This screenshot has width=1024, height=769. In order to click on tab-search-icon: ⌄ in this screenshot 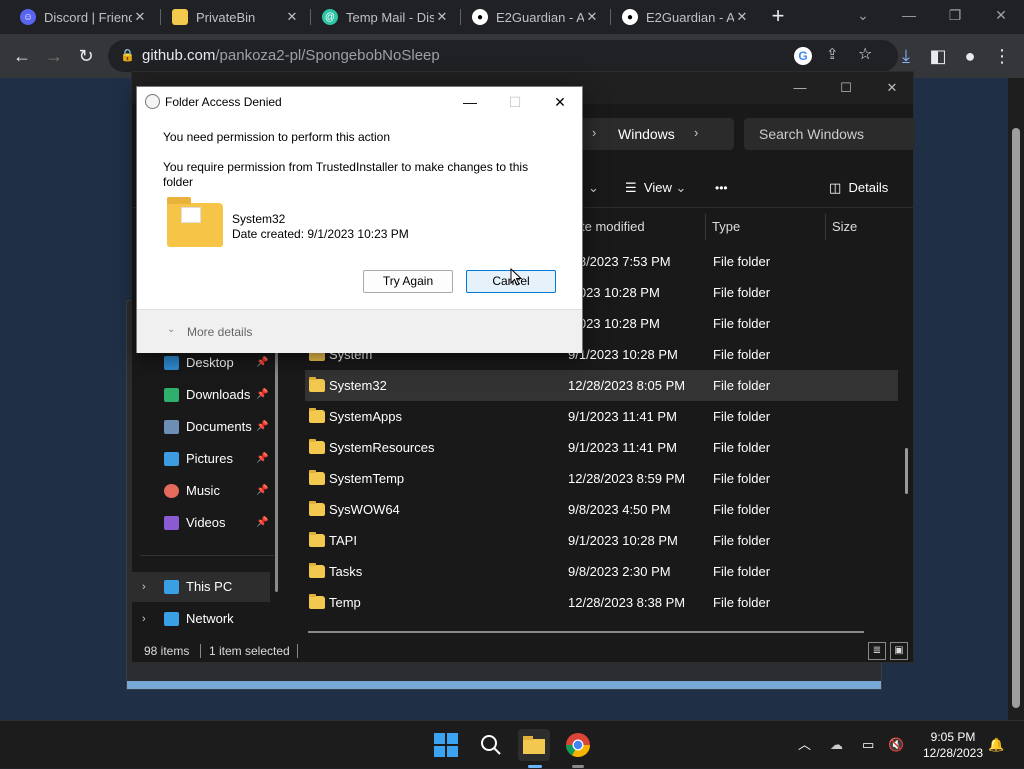, I will do `click(863, 15)`.